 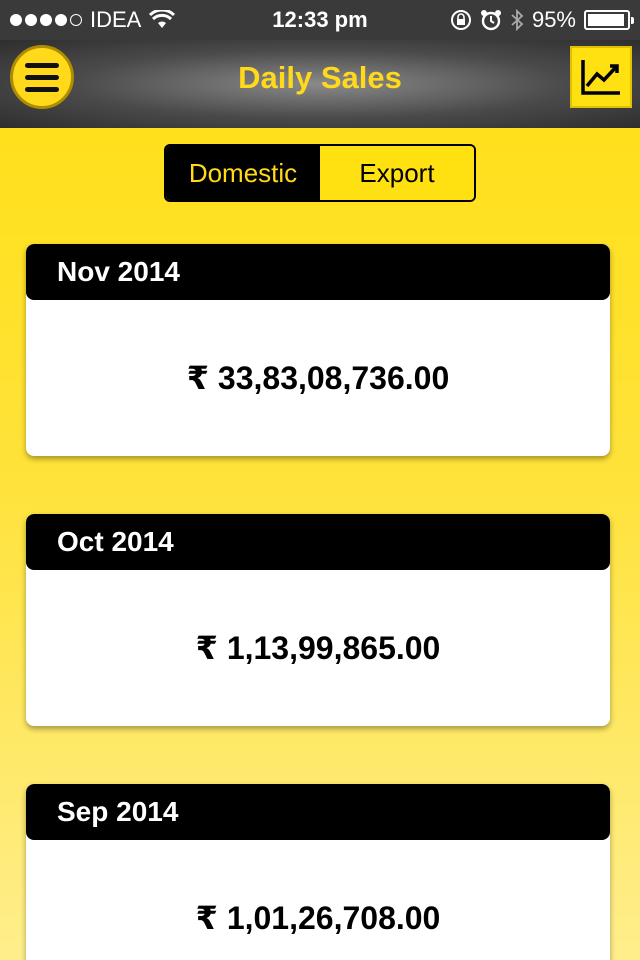 I want to click on battery-icon, so click(x=609, y=20).